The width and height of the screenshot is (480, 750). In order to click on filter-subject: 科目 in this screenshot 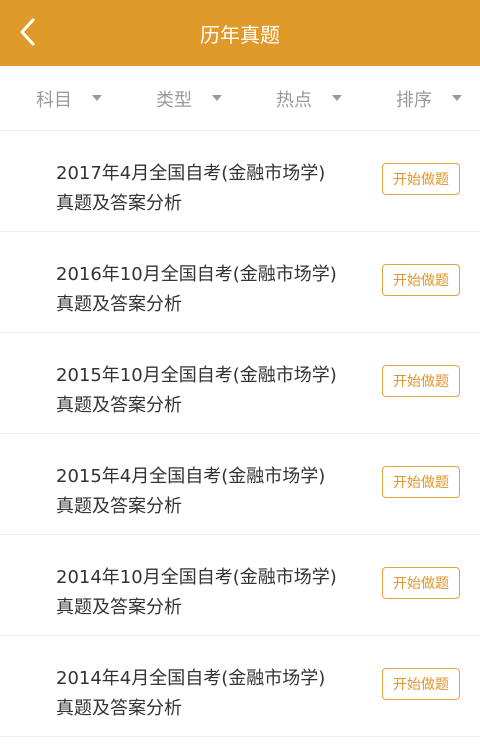, I will do `click(60, 98)`.